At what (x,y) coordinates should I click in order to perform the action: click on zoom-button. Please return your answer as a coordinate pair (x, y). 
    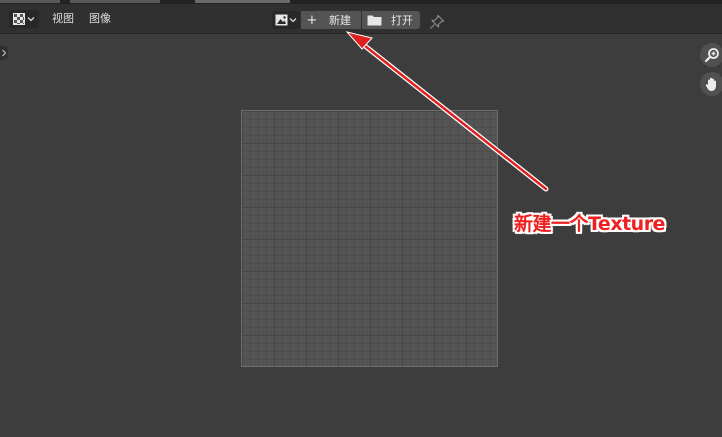
    Looking at the image, I should click on (711, 55).